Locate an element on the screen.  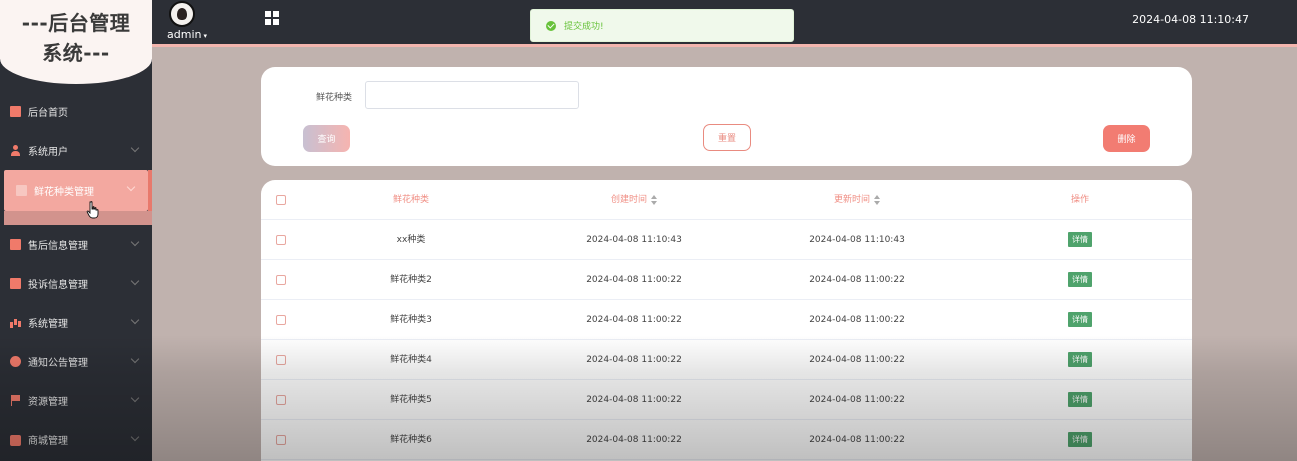
sidebar-item-flower-category: 鲜花种类管理 is located at coordinates (78, 190).